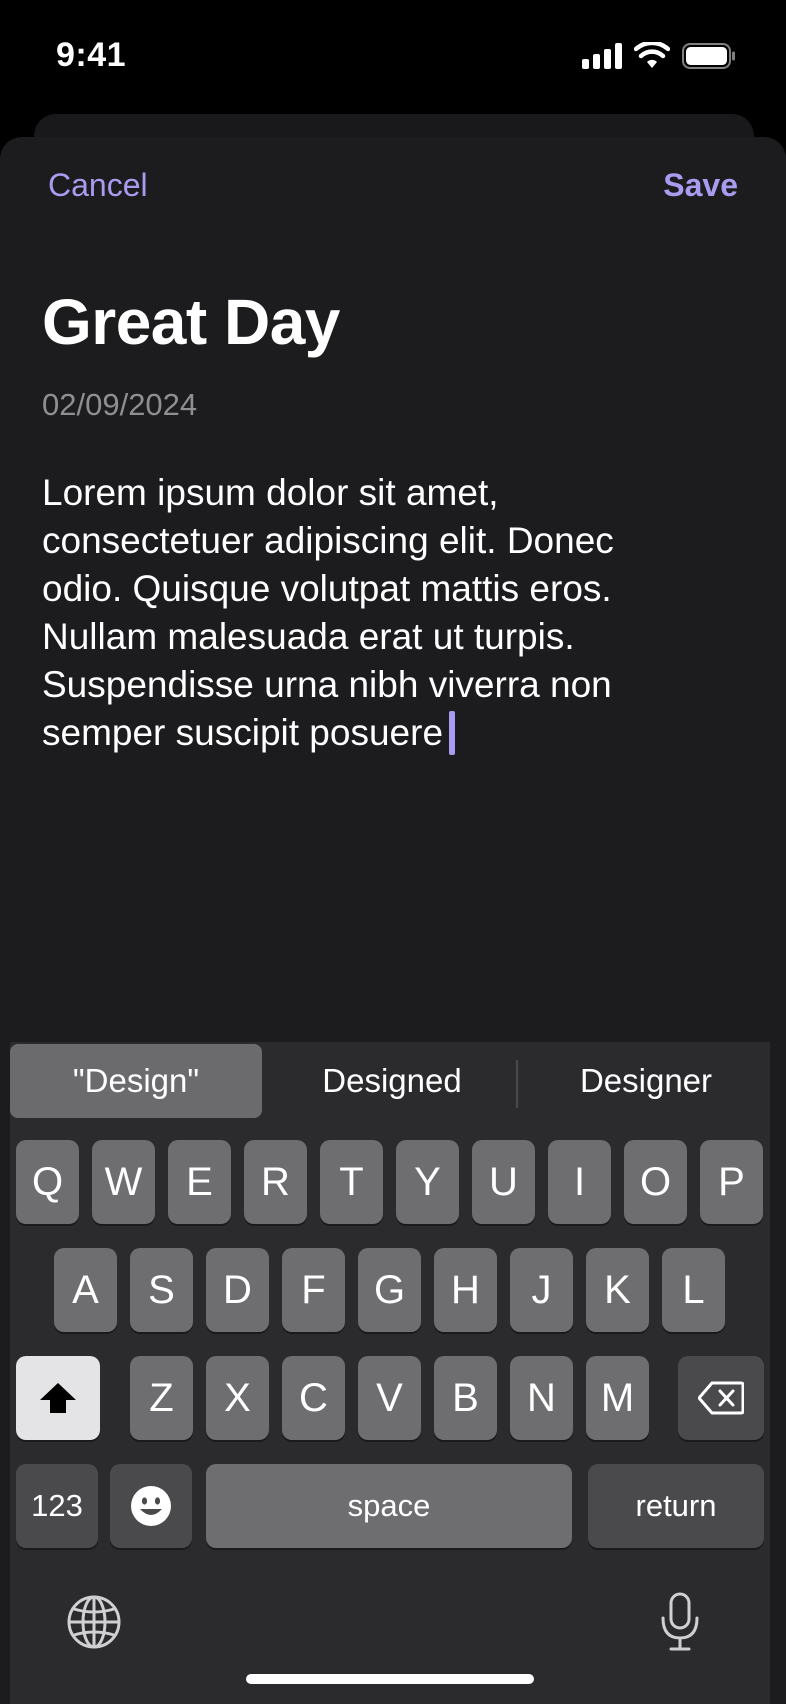  What do you see at coordinates (390, 1679) in the screenshot?
I see `home-indicator` at bounding box center [390, 1679].